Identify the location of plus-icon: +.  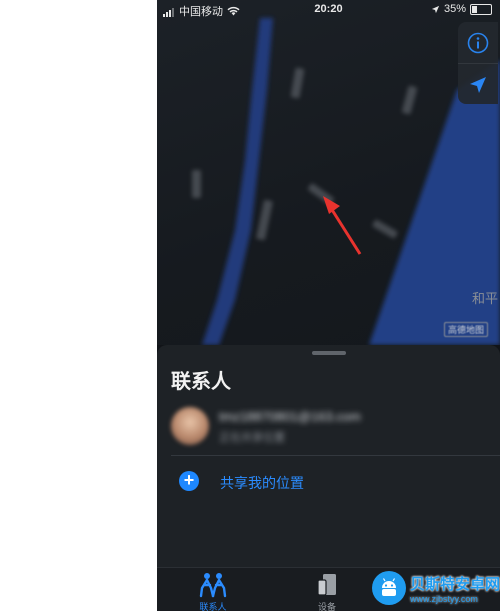
(189, 481).